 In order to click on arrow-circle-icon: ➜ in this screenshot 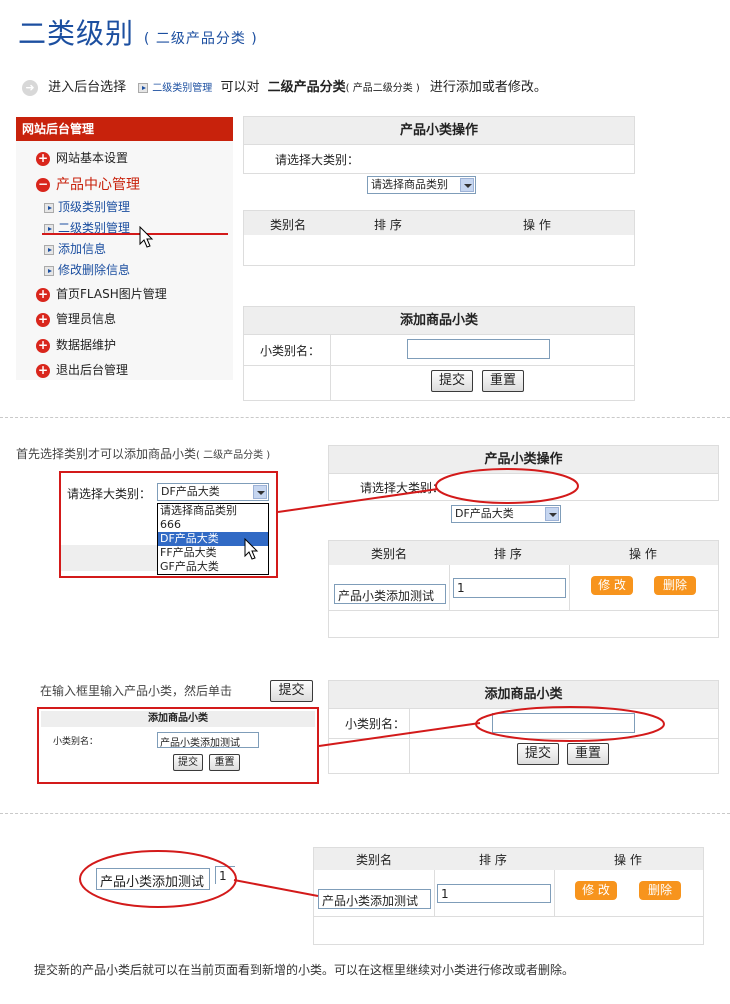, I will do `click(30, 87)`.